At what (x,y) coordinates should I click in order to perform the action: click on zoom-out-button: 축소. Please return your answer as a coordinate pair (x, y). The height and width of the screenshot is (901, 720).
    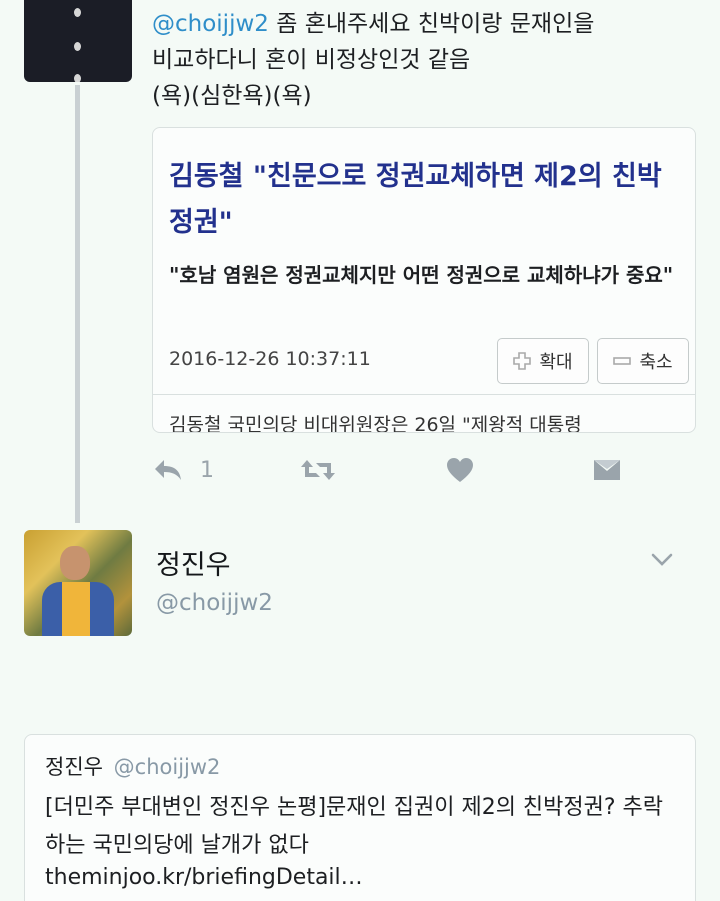
    Looking at the image, I should click on (643, 361).